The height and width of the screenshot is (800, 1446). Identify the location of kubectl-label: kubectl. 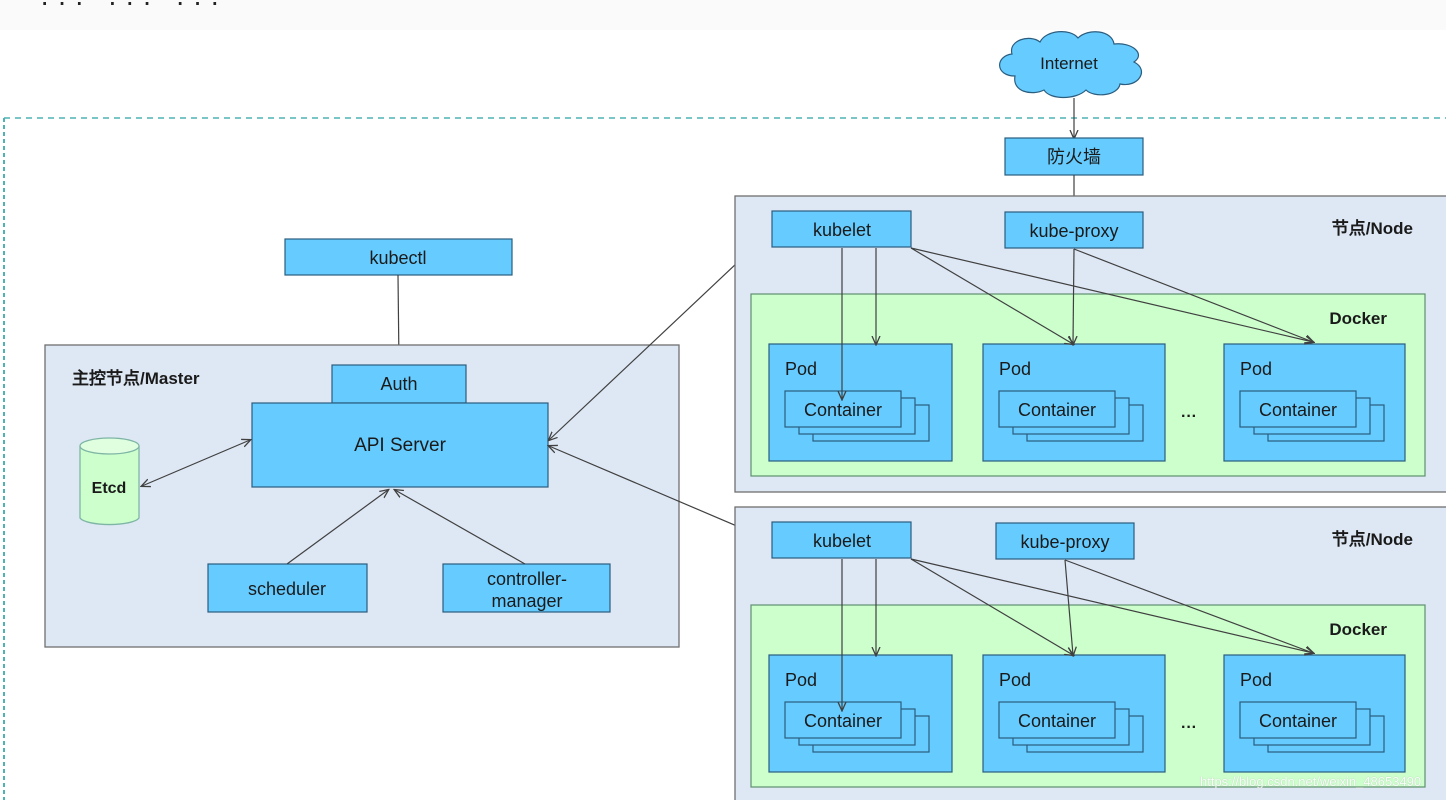
(397, 258).